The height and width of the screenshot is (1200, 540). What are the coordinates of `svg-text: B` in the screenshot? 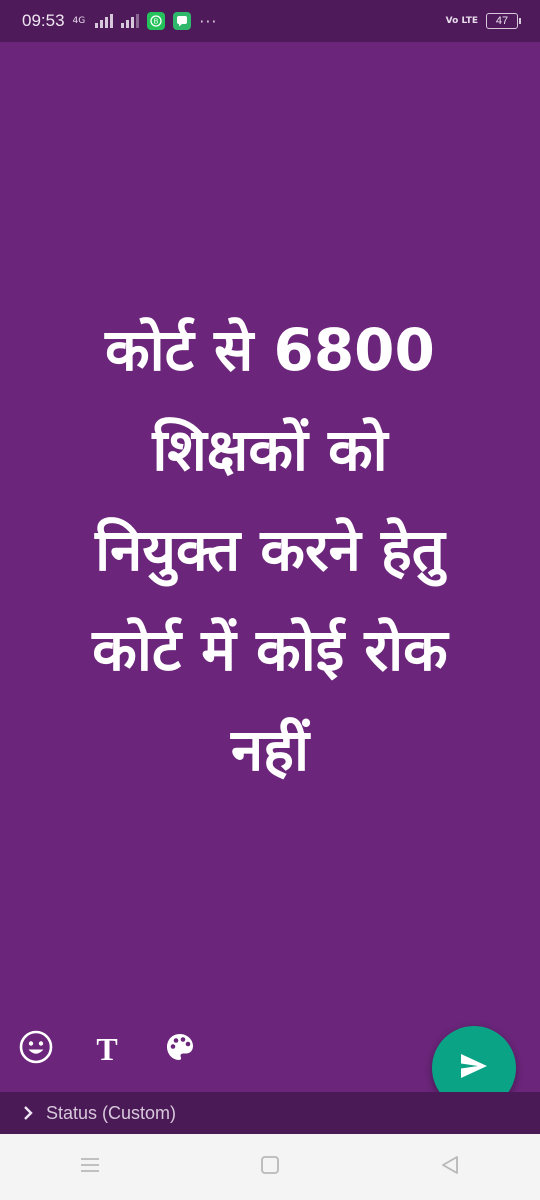 It's located at (156, 22).